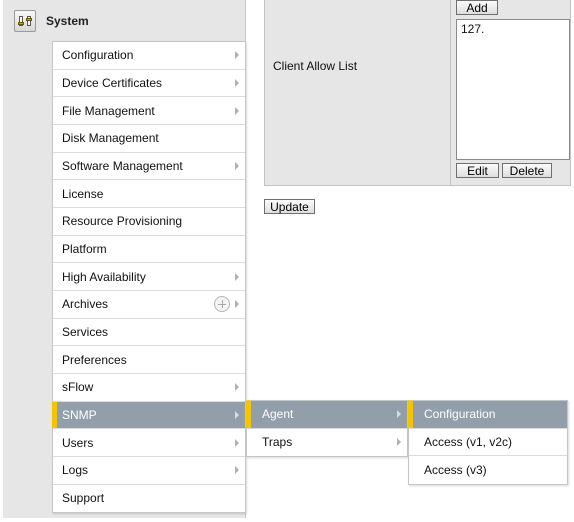 The height and width of the screenshot is (522, 574). I want to click on menu-item-license: License, so click(149, 194).